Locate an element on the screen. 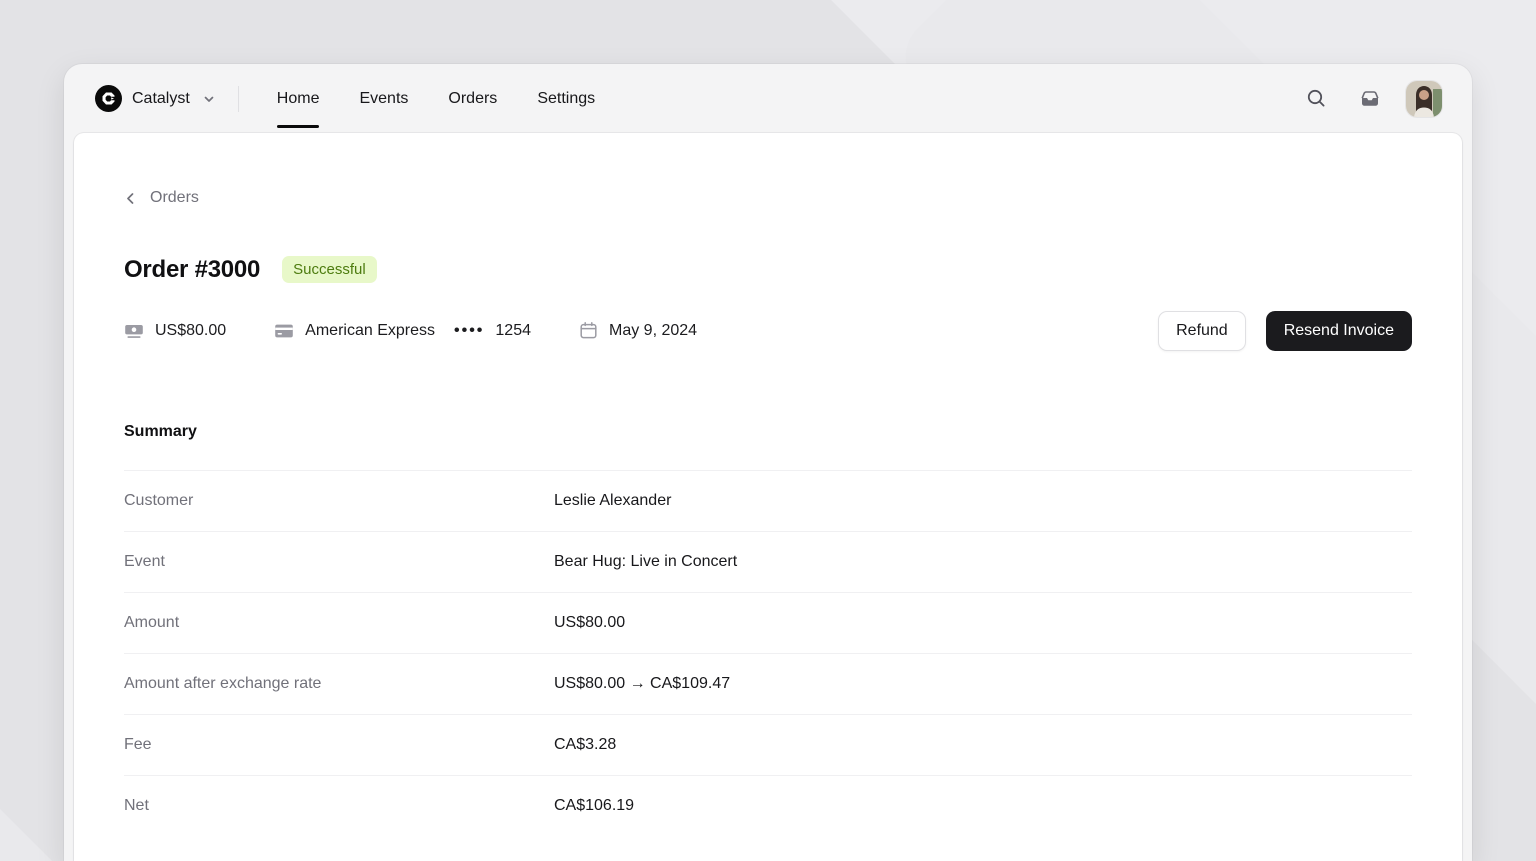 This screenshot has height=861, width=1536. meta-amount-value: US$80.00 is located at coordinates (191, 330).